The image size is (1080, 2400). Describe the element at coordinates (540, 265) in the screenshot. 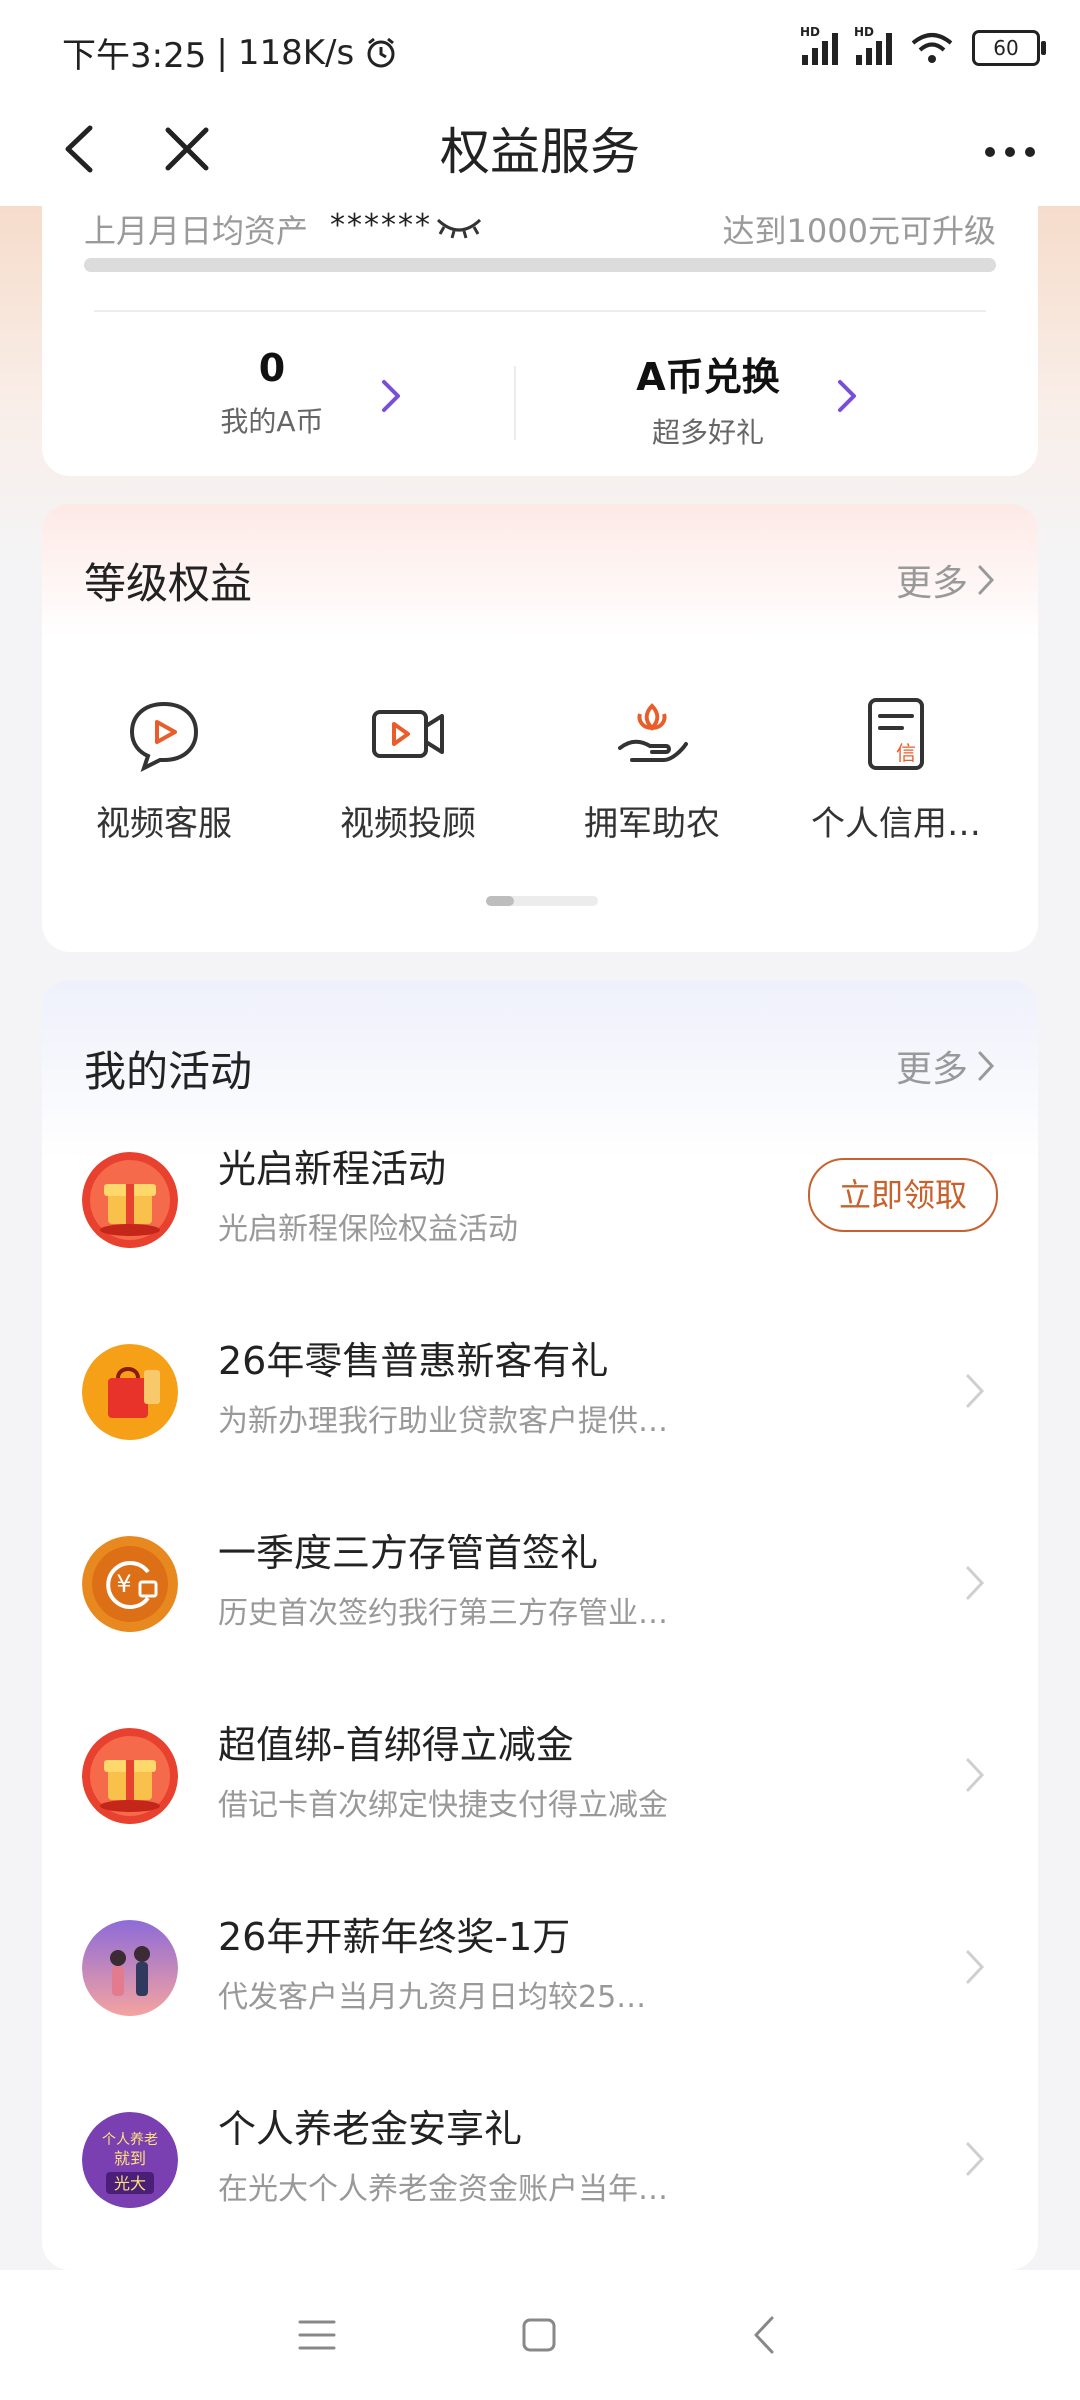

I see `asset-progress-bar` at that location.